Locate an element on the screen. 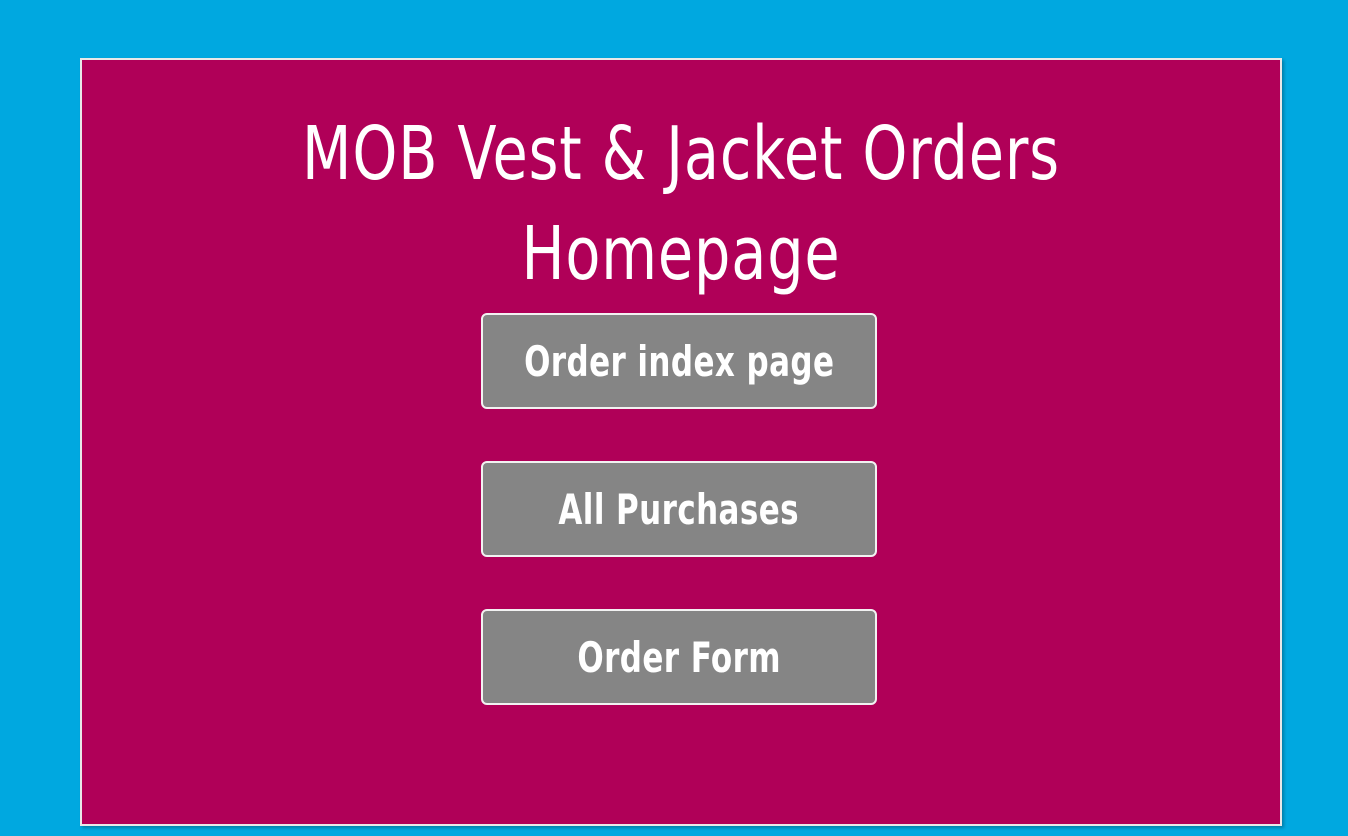 This screenshot has height=836, width=1348. page-title-line-2: Homepage is located at coordinates (681, 254).